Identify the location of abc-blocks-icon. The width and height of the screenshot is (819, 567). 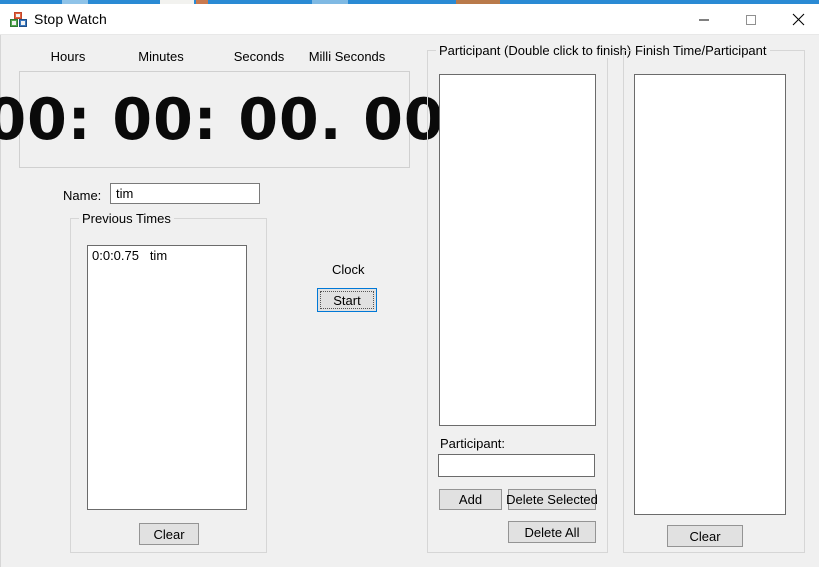
(18, 20).